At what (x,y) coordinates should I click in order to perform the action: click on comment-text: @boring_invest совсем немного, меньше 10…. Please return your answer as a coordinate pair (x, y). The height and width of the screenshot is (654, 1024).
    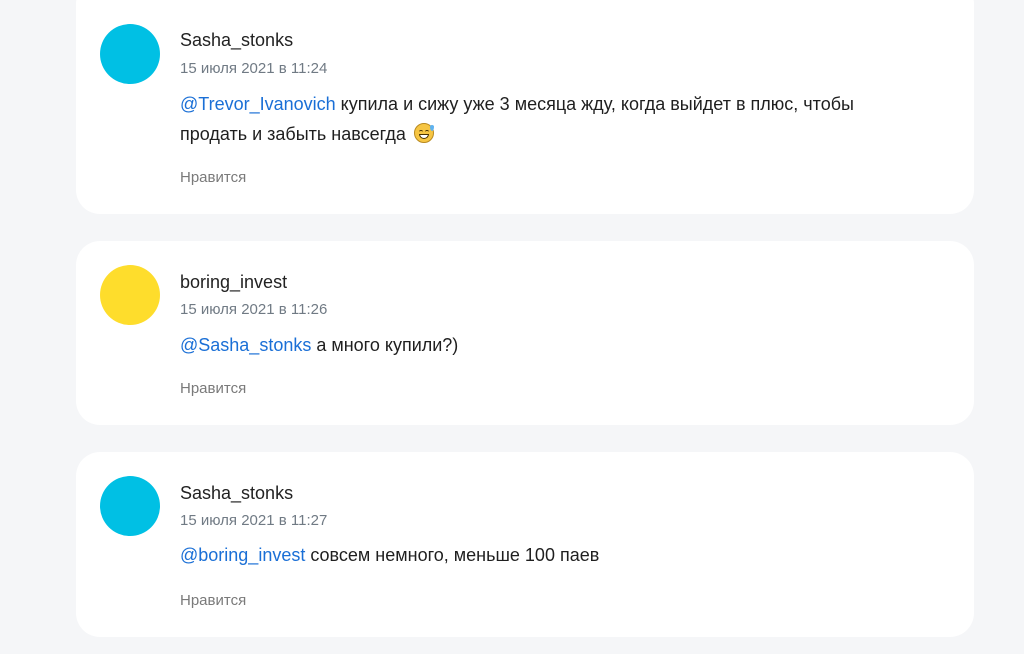
    Looking at the image, I should click on (550, 555).